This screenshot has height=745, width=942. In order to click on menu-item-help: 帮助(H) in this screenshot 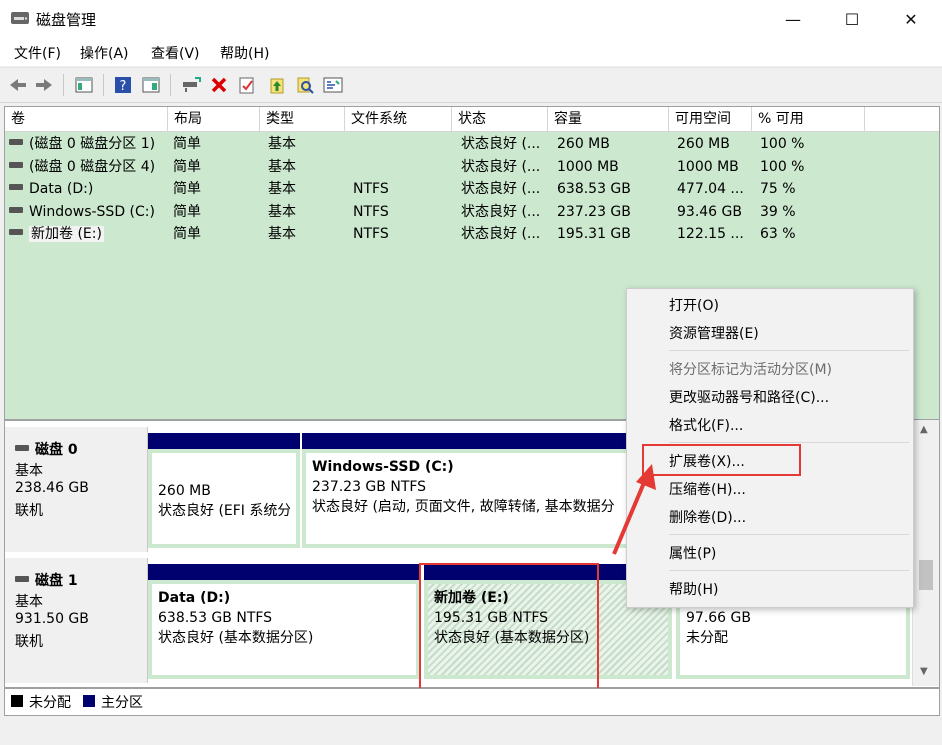, I will do `click(770, 590)`.